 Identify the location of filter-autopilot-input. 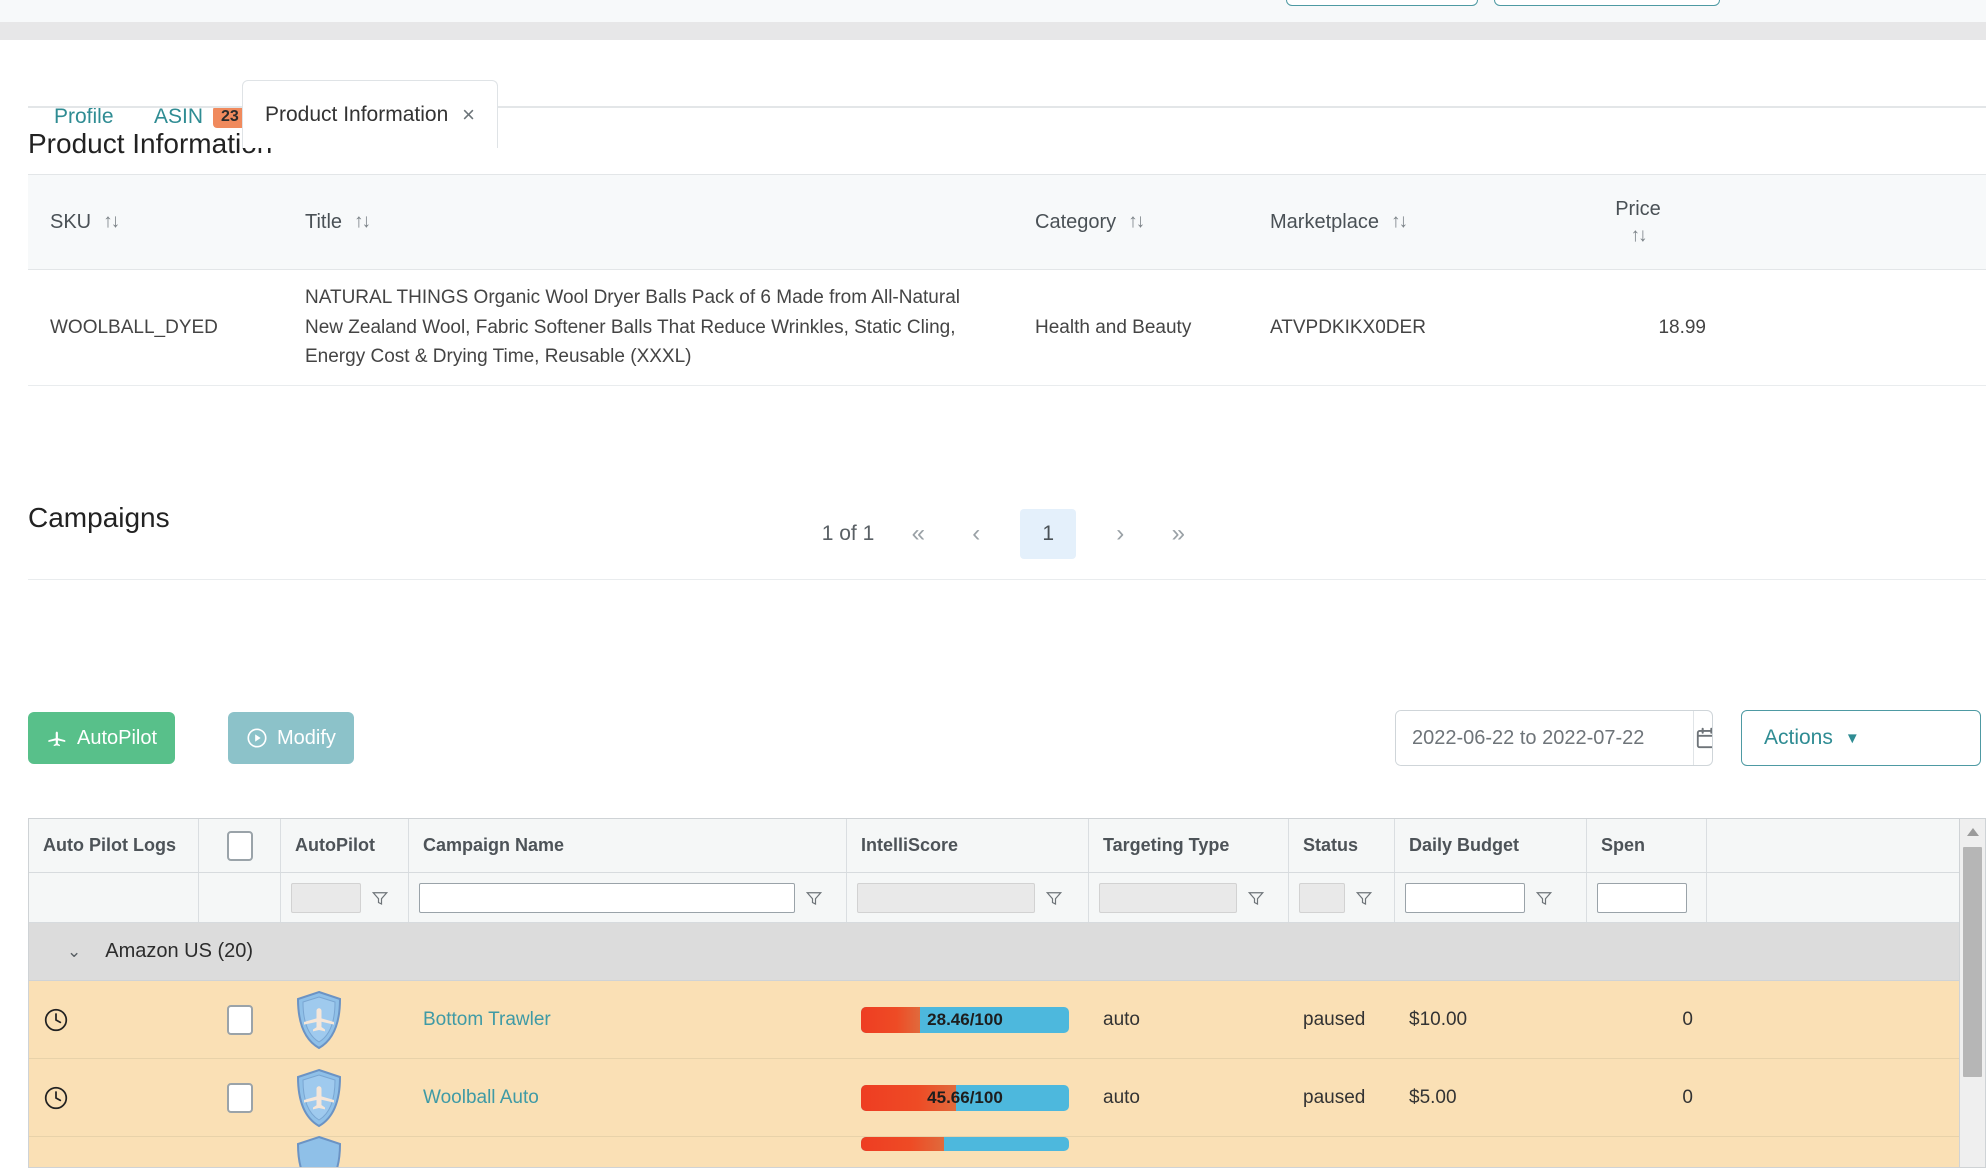
(326, 897).